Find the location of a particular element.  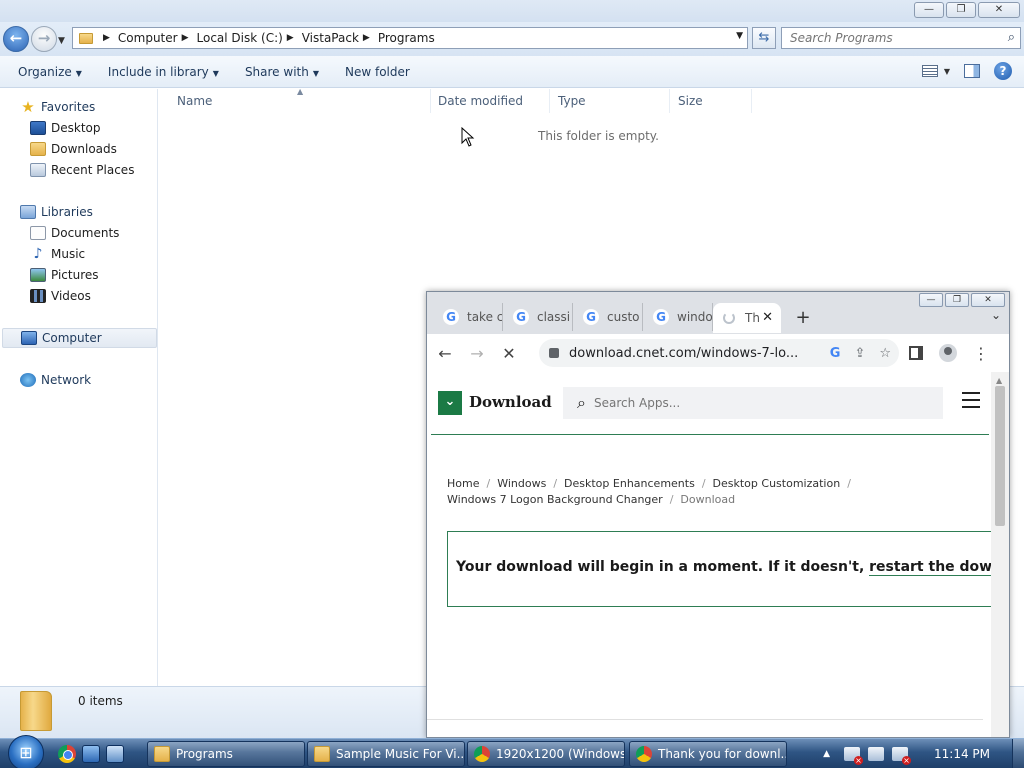

recent-pages-dropdown-icon: ▼ is located at coordinates (61, 41).